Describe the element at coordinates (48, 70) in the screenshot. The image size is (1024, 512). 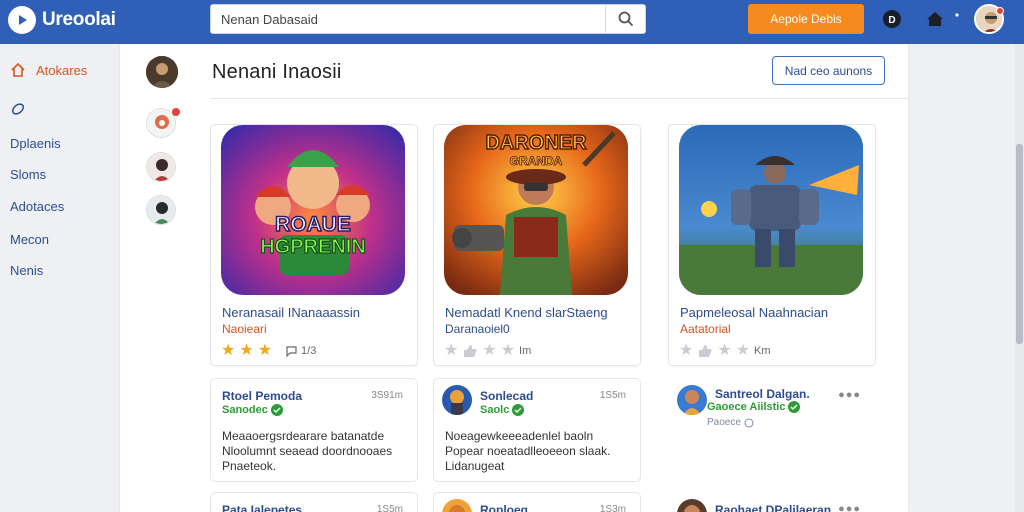
I see `sidebar-item-home: Atokares` at that location.